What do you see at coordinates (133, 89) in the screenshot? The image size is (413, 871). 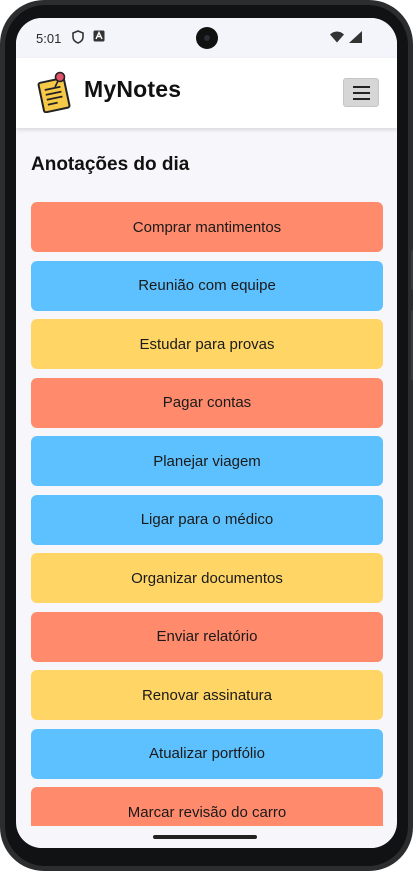 I see `app-title: MyNotes` at bounding box center [133, 89].